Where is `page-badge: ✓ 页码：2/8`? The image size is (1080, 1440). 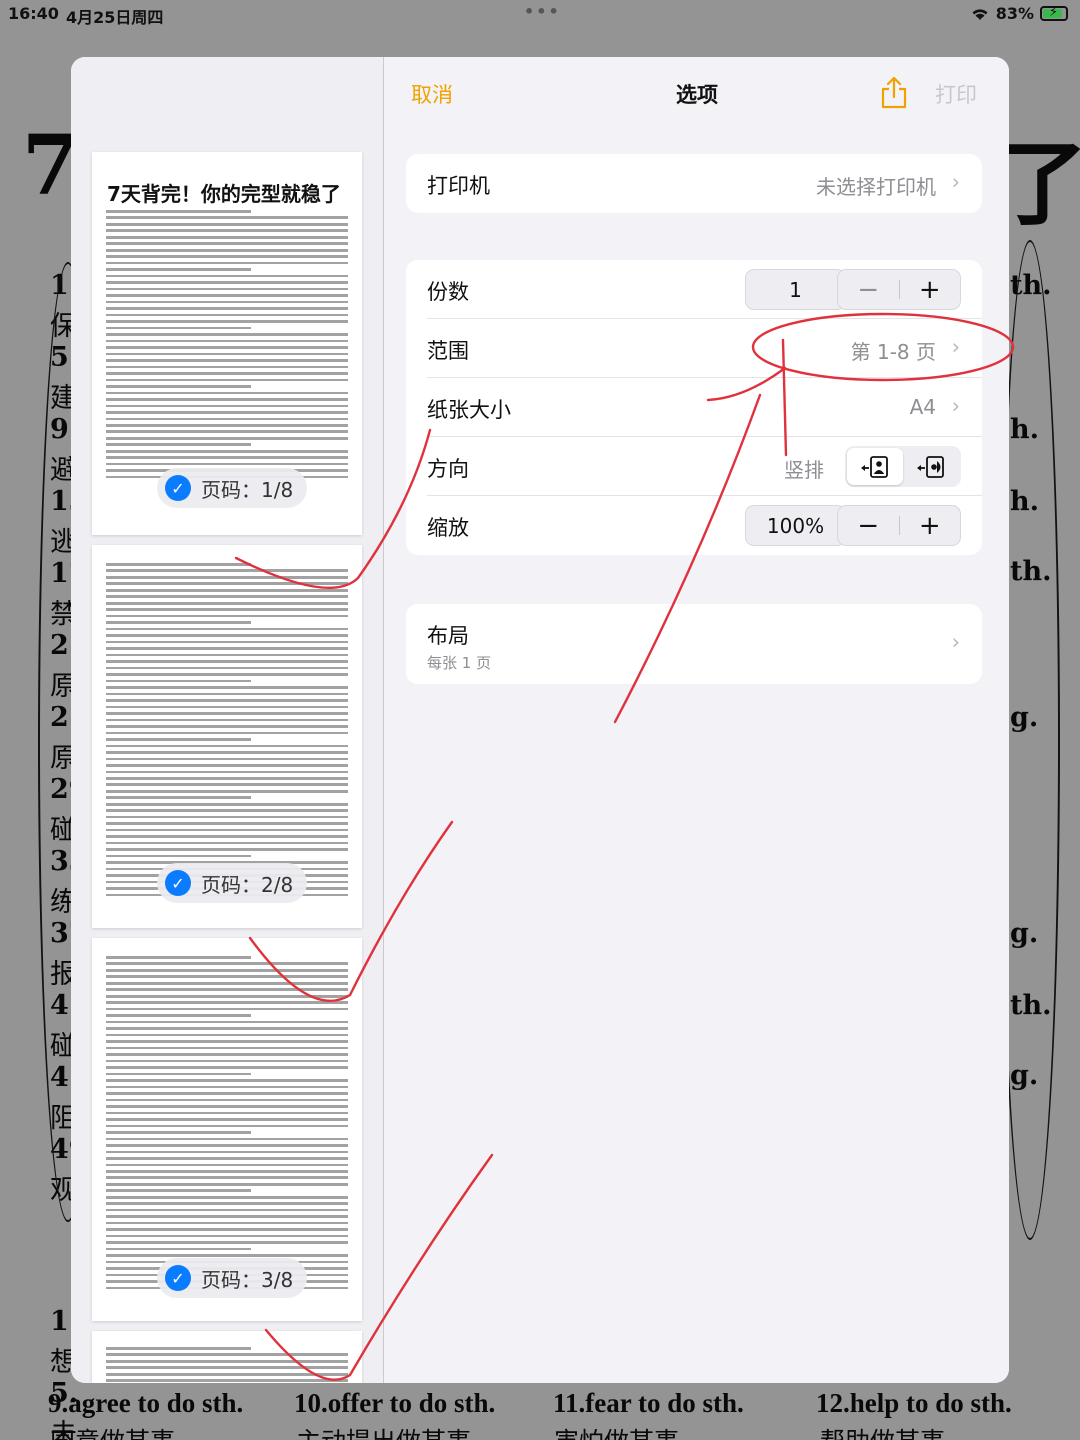
page-badge: ✓ 页码：2/8 is located at coordinates (232, 883).